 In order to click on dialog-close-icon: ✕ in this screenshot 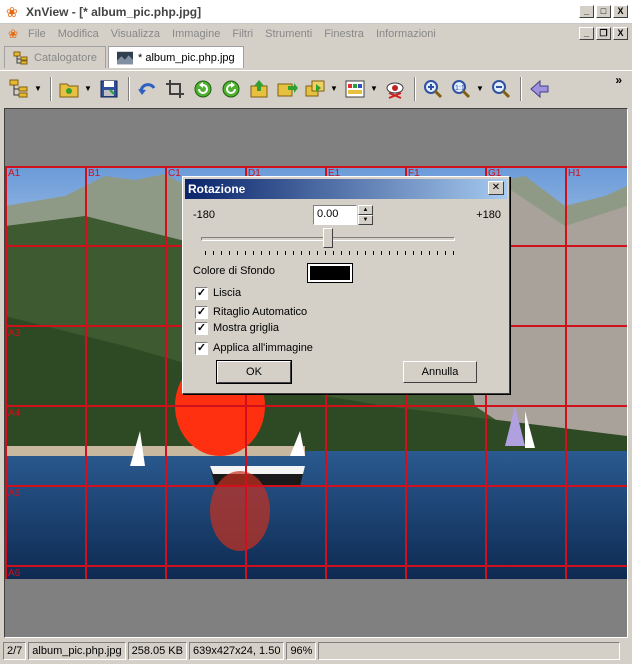, I will do `click(496, 188)`.